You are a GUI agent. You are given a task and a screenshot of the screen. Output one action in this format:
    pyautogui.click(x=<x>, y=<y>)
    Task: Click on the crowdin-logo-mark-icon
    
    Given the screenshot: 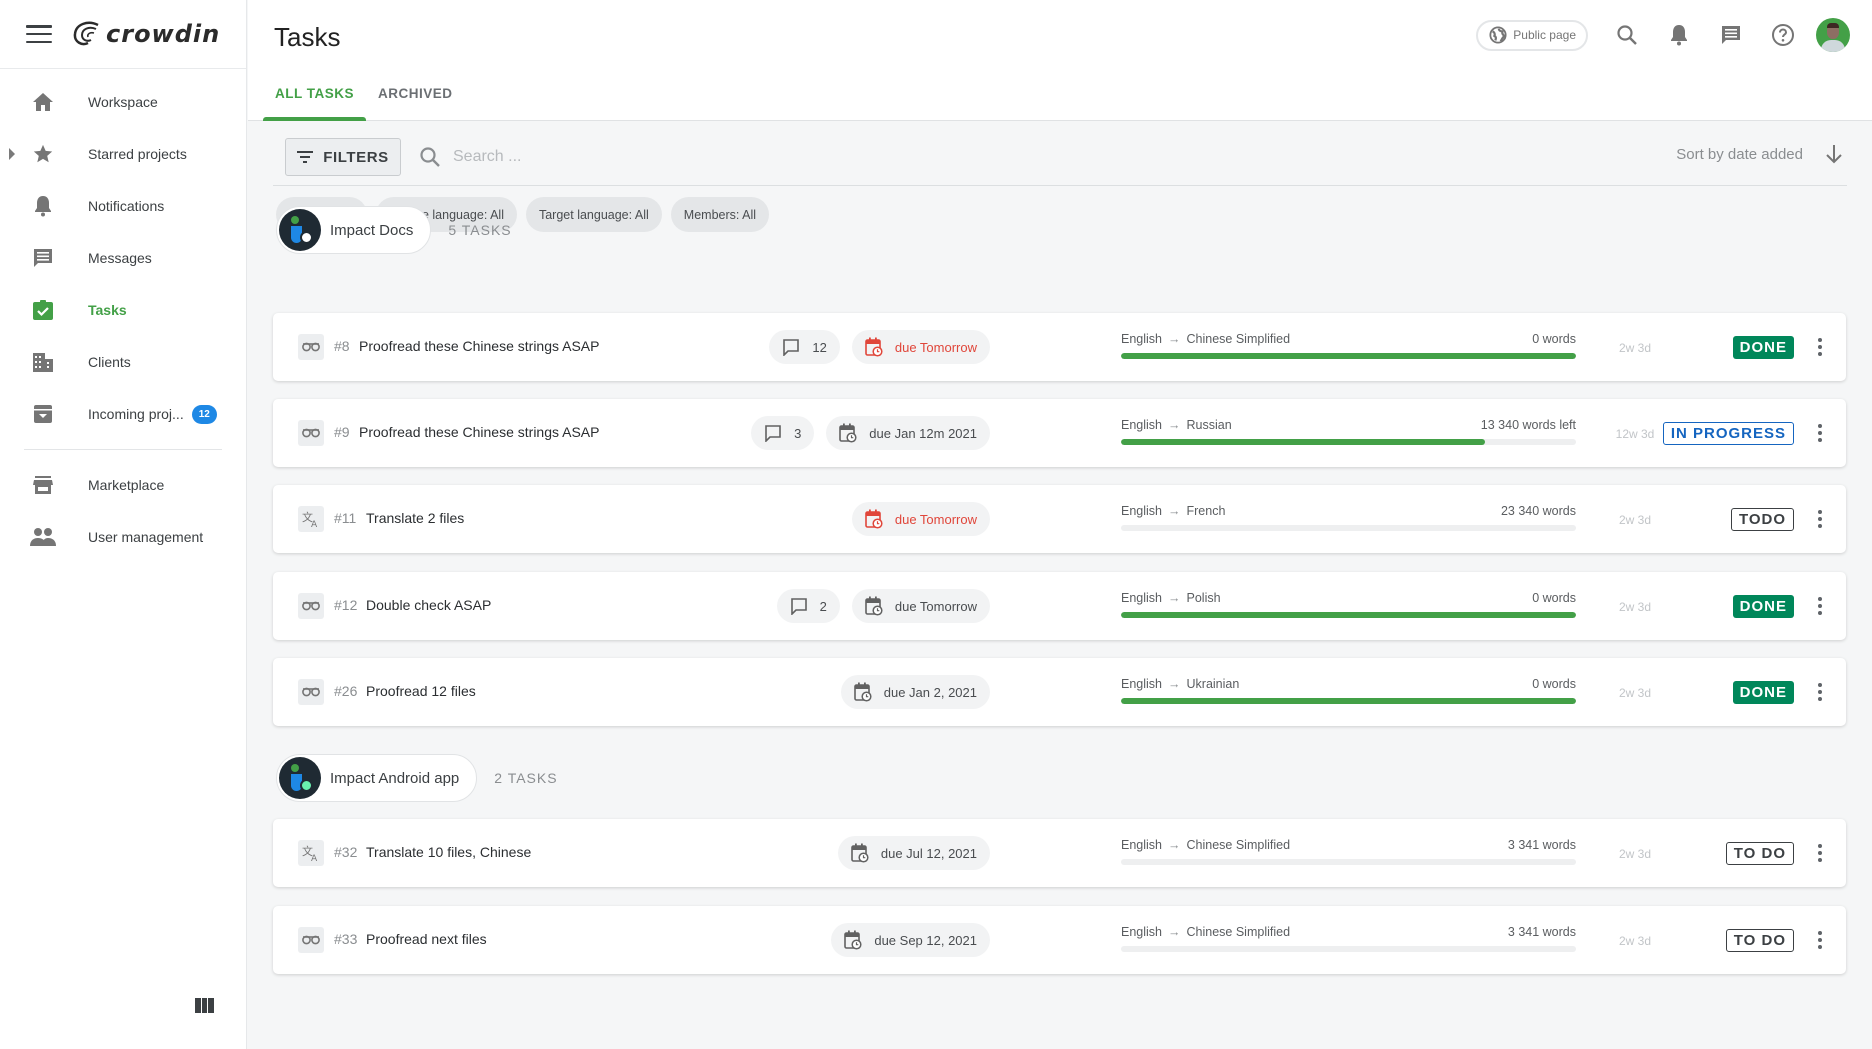 What is the action you would take?
    pyautogui.click(x=86, y=33)
    